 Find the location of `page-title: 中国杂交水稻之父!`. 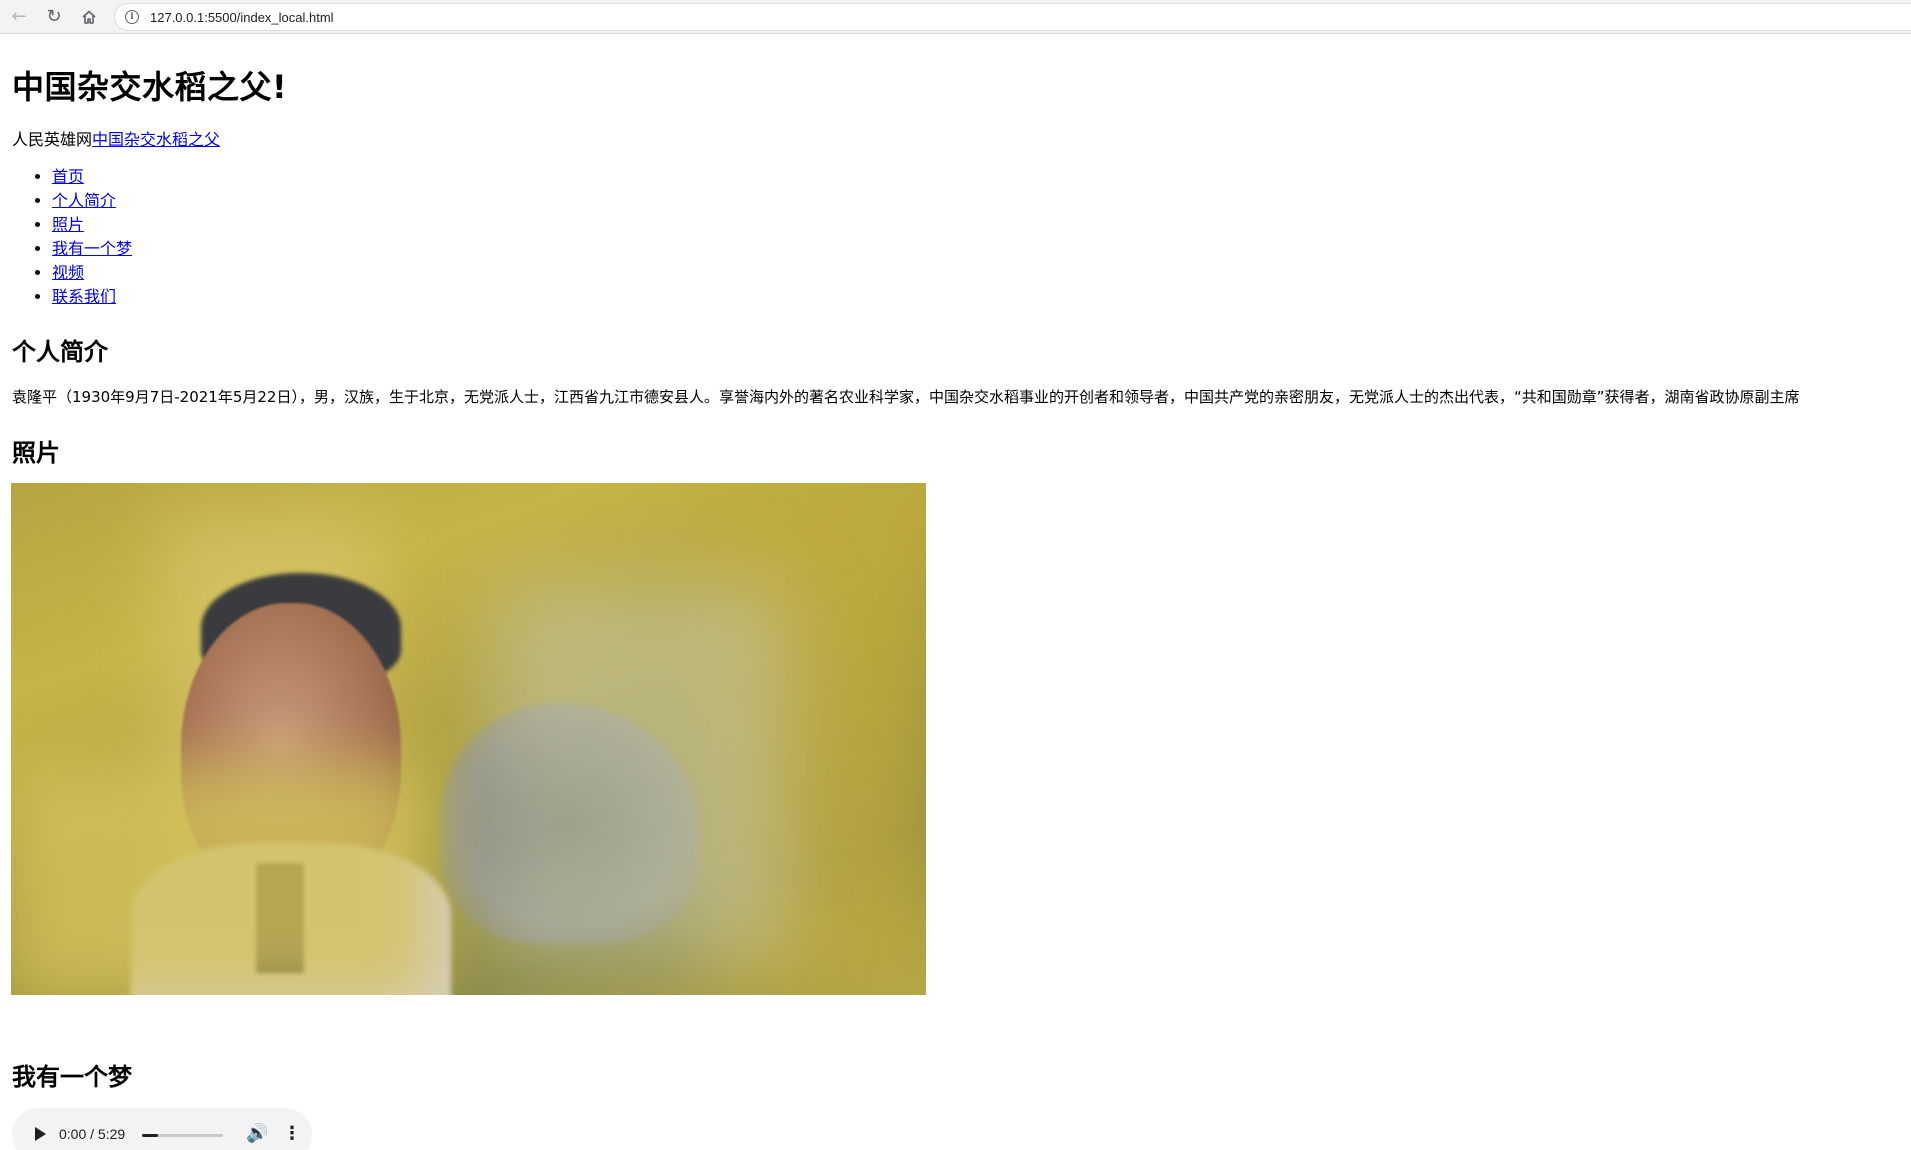

page-title: 中国杂交水稻之父! is located at coordinates (150, 87).